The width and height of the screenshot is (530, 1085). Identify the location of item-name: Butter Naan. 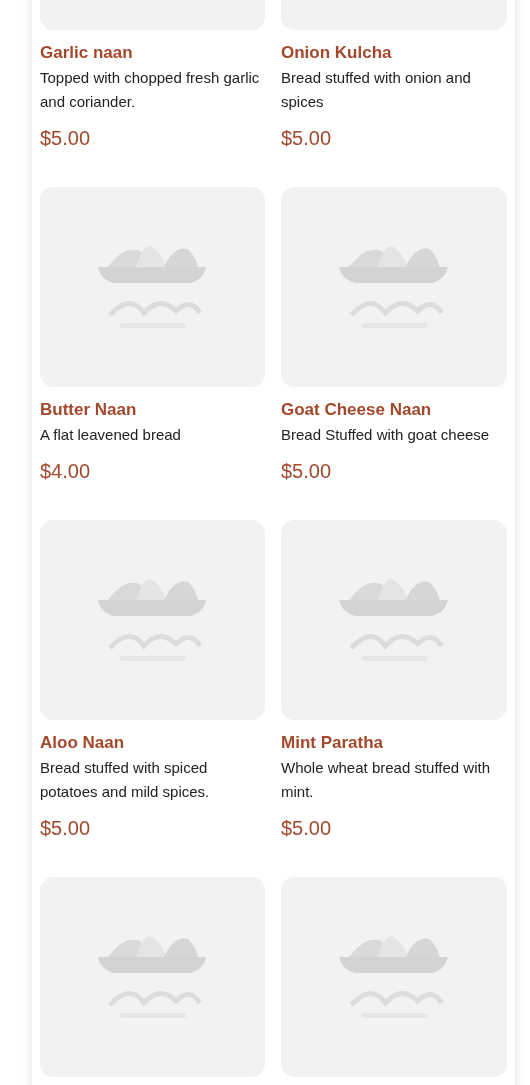
(152, 410).